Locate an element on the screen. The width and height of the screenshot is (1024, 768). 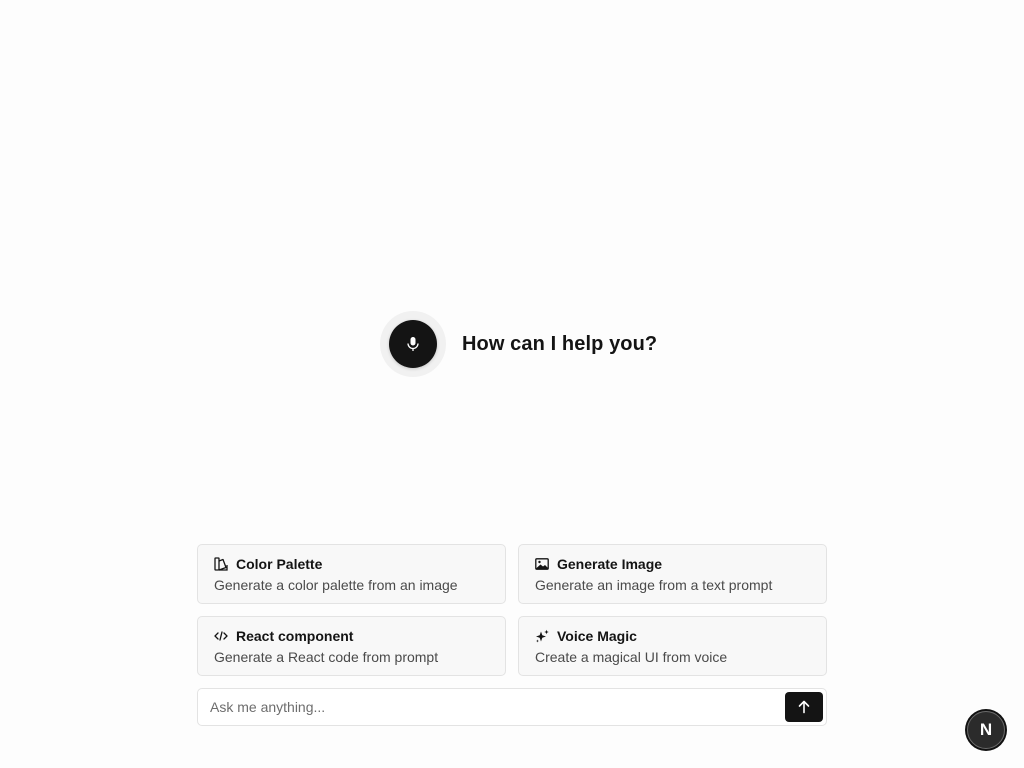
microphone-icon is located at coordinates (413, 344).